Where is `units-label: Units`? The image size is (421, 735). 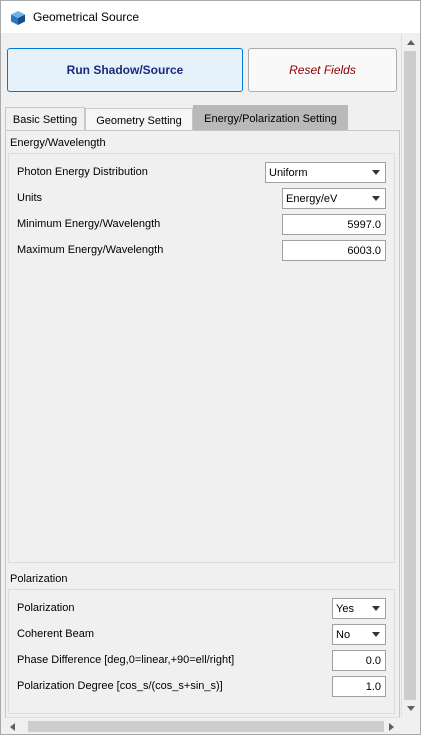
units-label: Units is located at coordinates (30, 198).